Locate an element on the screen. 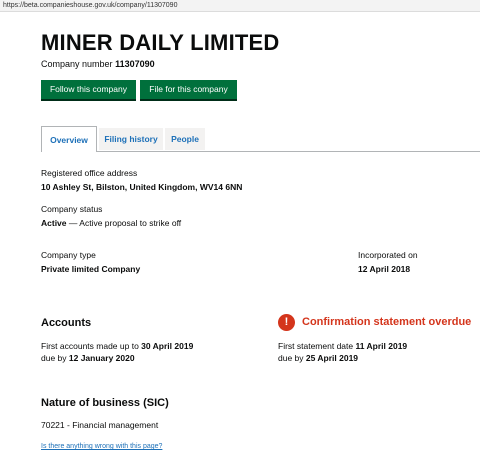  follow-company-button: Follow this company is located at coordinates (88, 89).